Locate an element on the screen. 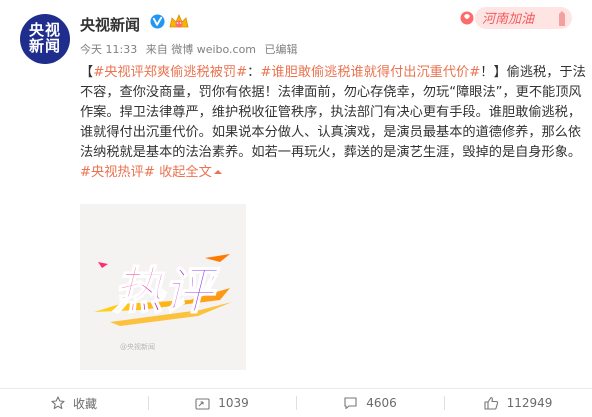 This screenshot has height=417, width=592. topic-tag-1: #央视评郑爽偷逃税被罚# is located at coordinates (170, 72).